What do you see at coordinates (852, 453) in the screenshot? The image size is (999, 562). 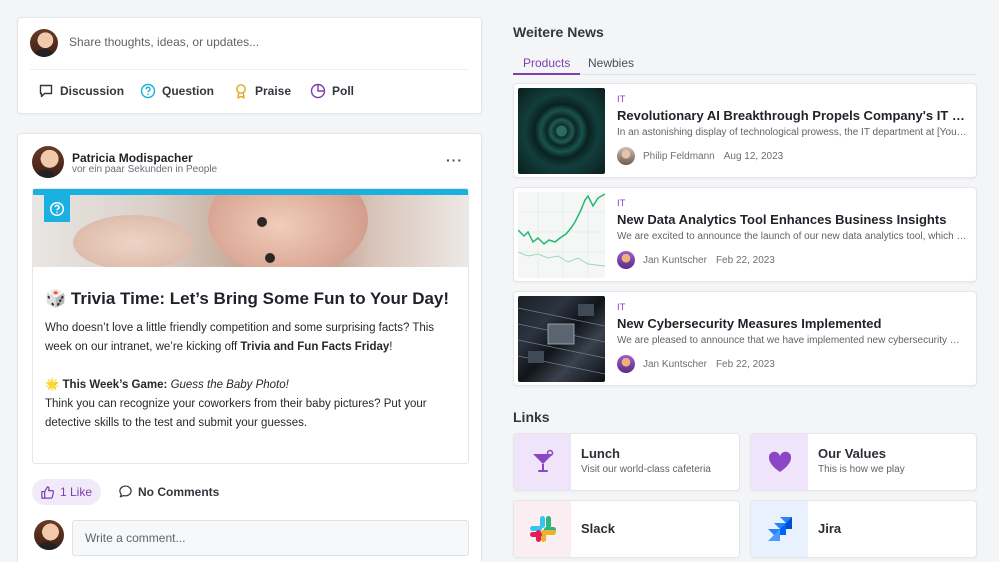 I see `link-title: Our Values` at bounding box center [852, 453].